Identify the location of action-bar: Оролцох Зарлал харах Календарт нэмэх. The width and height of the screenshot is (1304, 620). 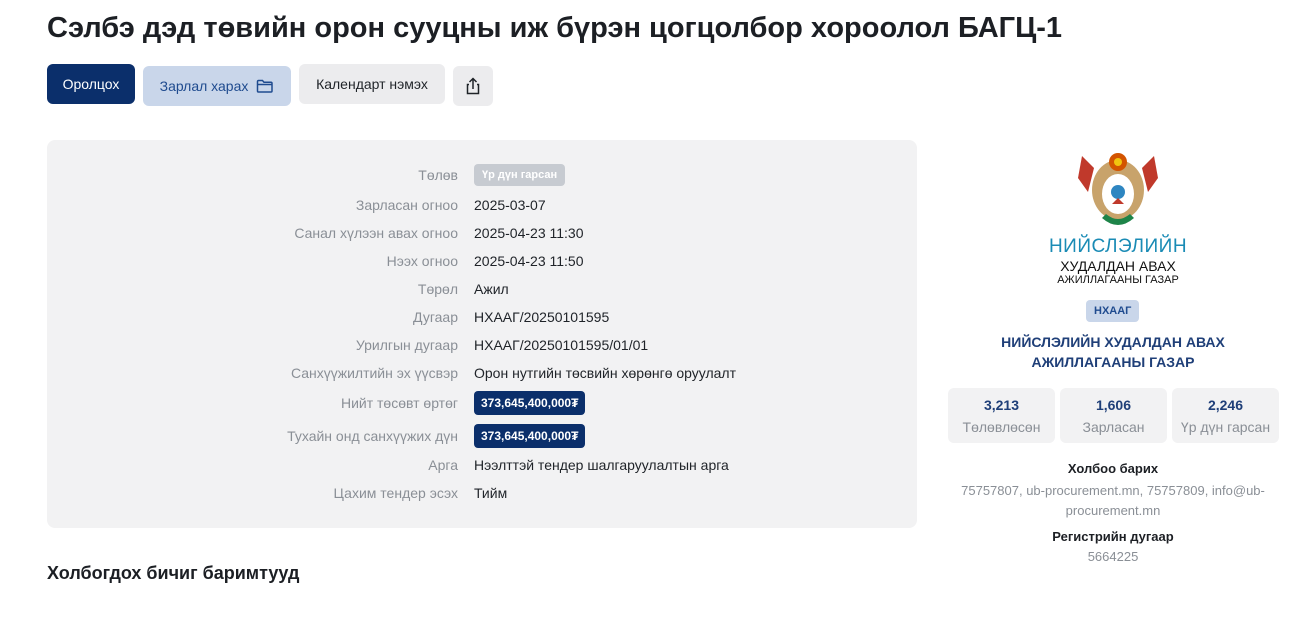
(270, 85).